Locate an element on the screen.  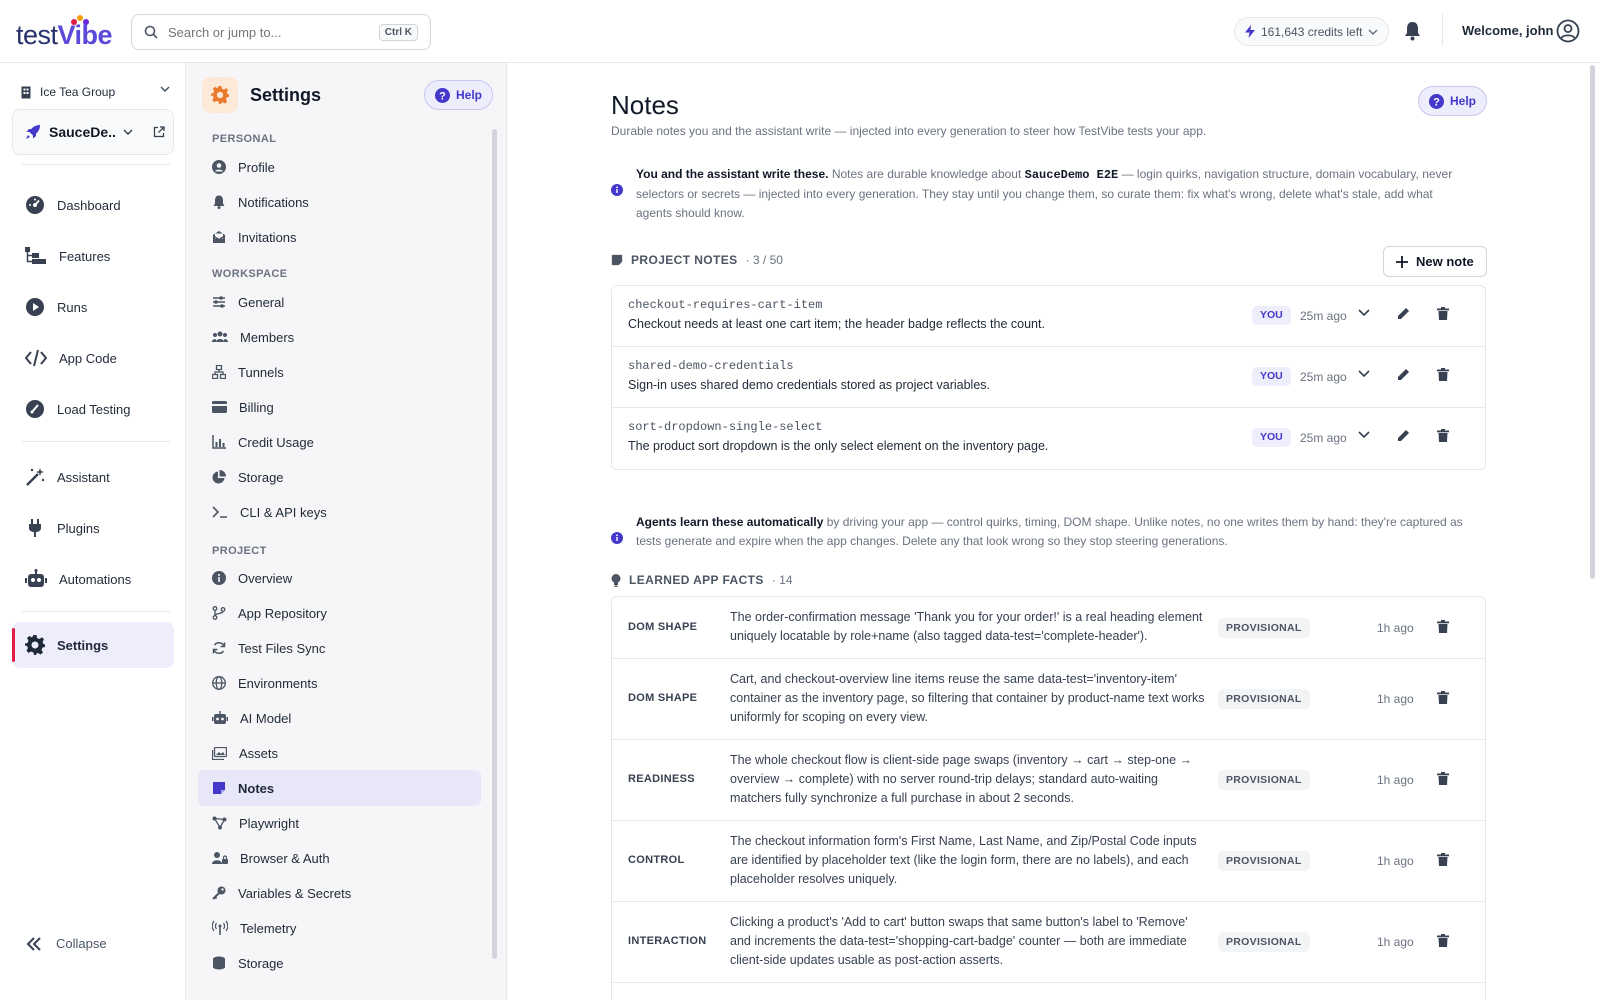
settings-item-overview: Overview is located at coordinates (339, 578).